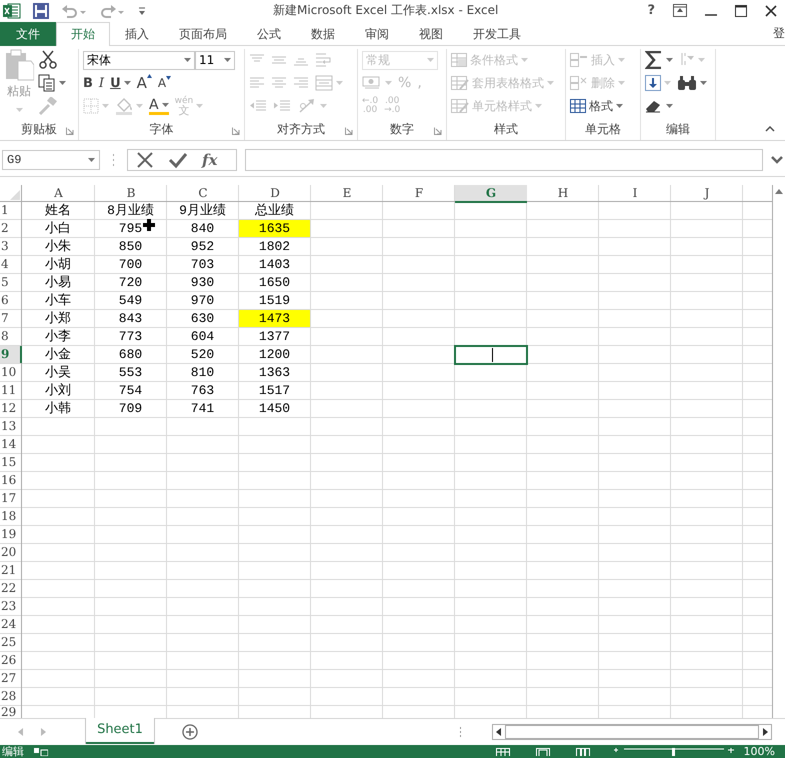  What do you see at coordinates (419, 192) in the screenshot?
I see `column-header: F` at bounding box center [419, 192].